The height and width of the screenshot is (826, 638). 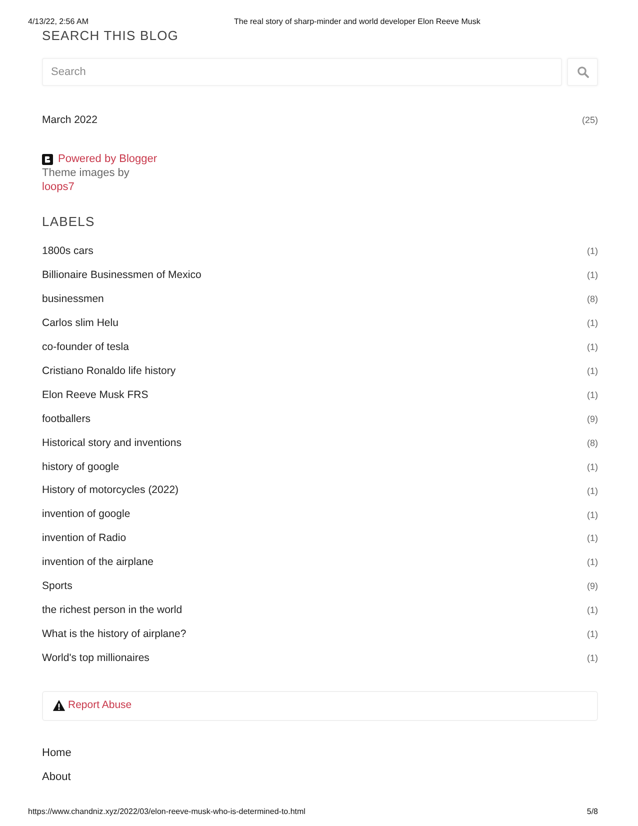 What do you see at coordinates (85, 348) in the screenshot?
I see `label-link: co-founder of tesla` at bounding box center [85, 348].